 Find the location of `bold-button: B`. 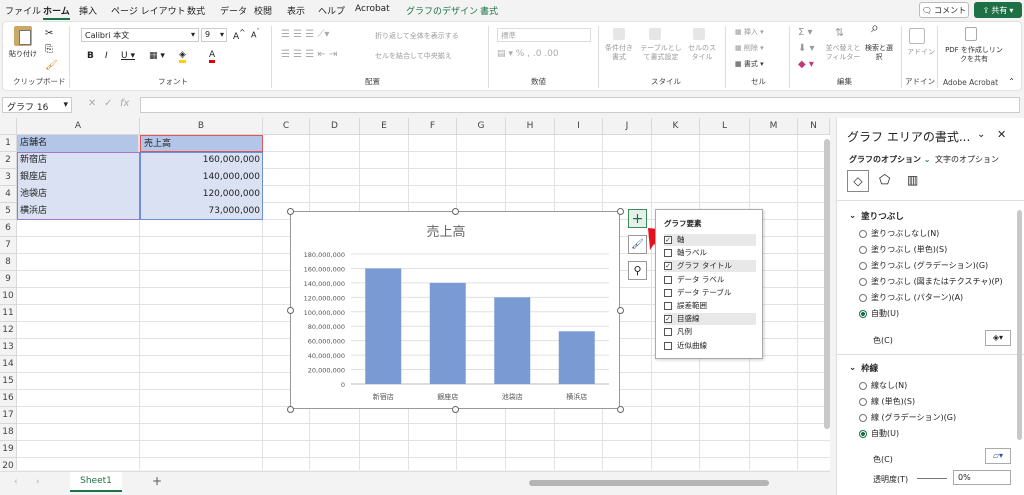

bold-button: B is located at coordinates (90, 56).